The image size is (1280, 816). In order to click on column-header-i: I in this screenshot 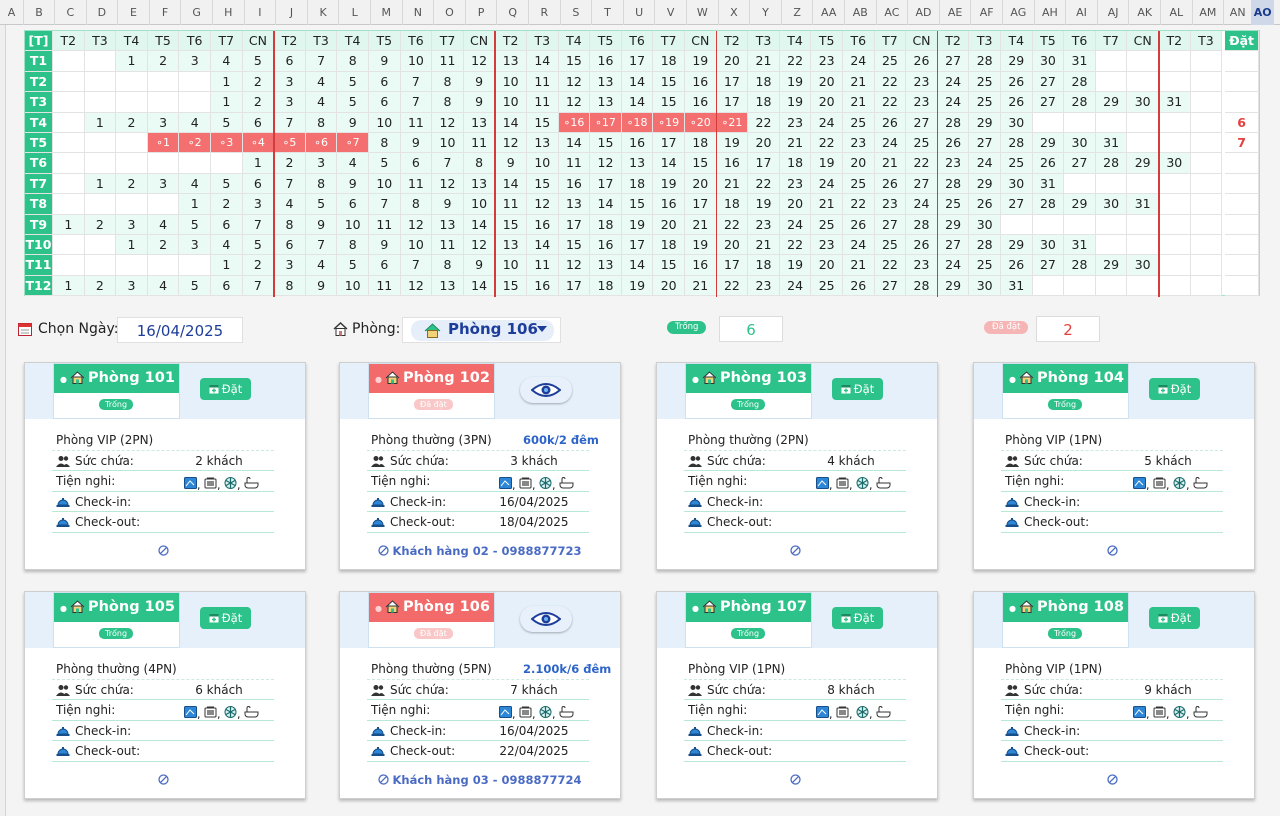, I will do `click(261, 12)`.